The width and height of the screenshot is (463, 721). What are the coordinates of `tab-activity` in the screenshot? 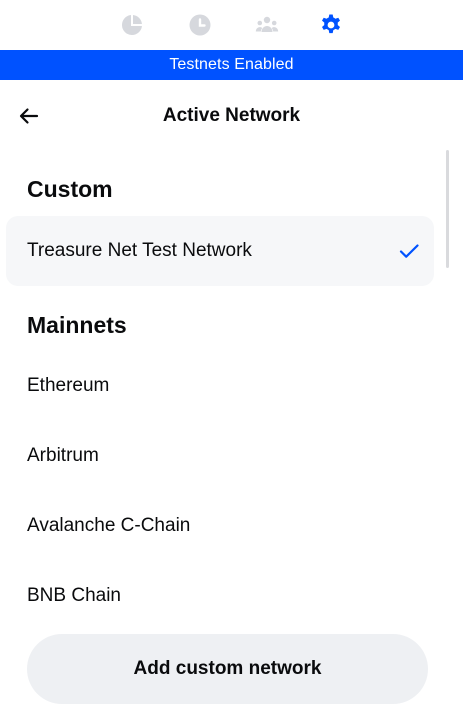 It's located at (200, 25).